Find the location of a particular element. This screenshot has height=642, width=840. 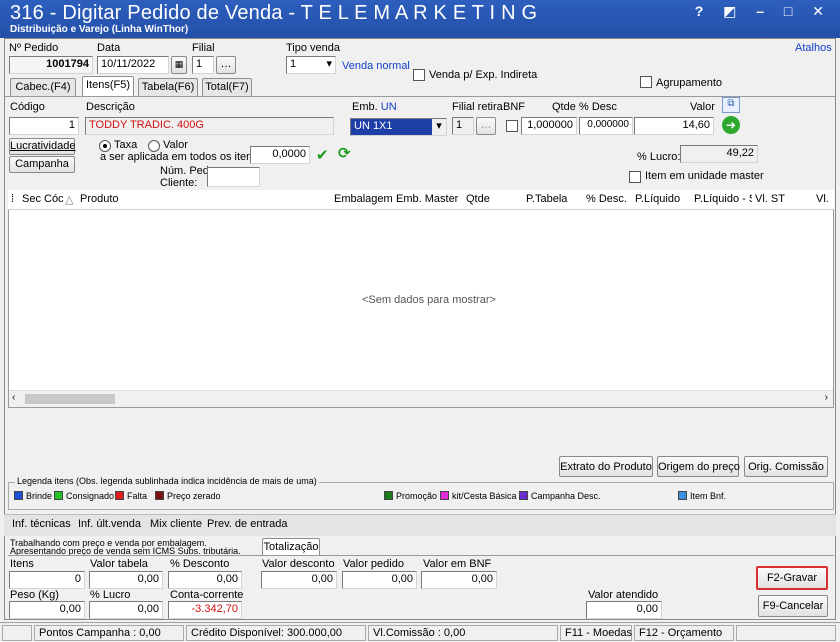

status-empty is located at coordinates (17, 633).